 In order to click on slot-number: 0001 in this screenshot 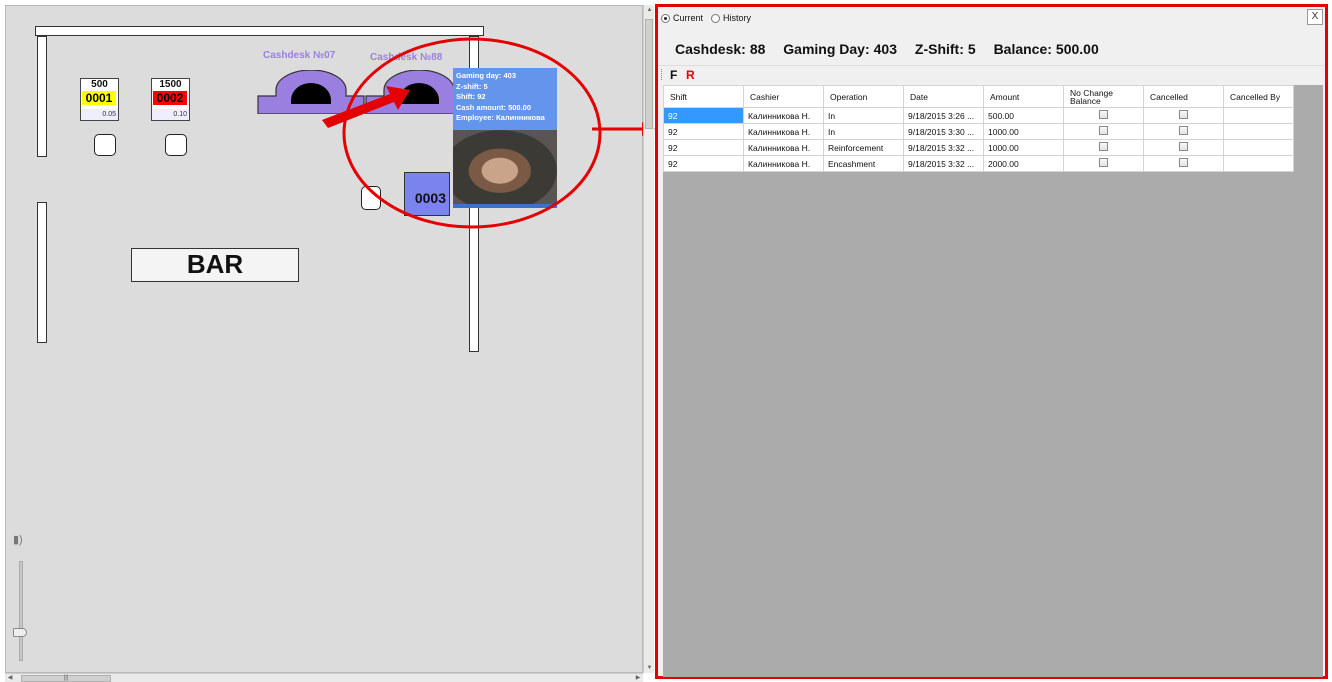, I will do `click(99, 98)`.